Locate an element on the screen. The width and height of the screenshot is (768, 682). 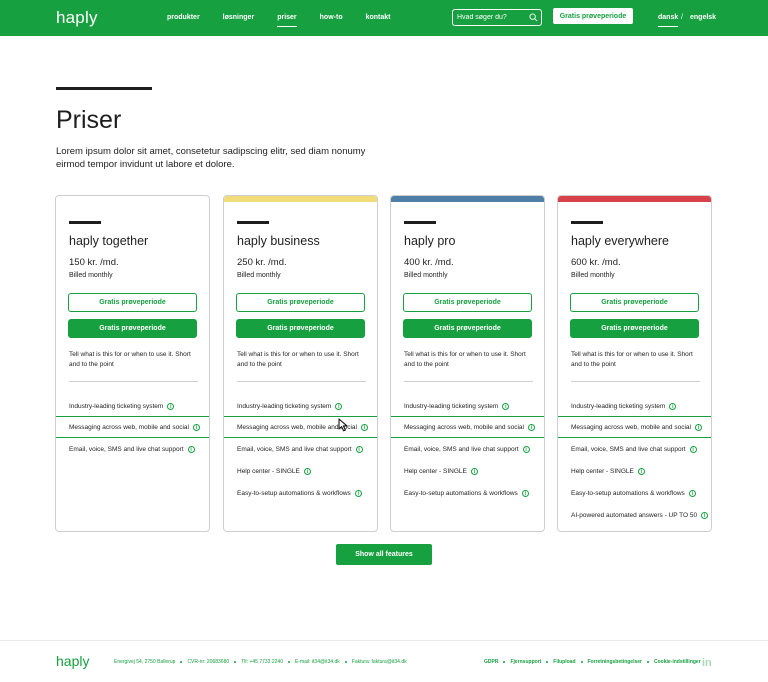
feature-item: Messaging across web, mobile and social i is located at coordinates (634, 427).